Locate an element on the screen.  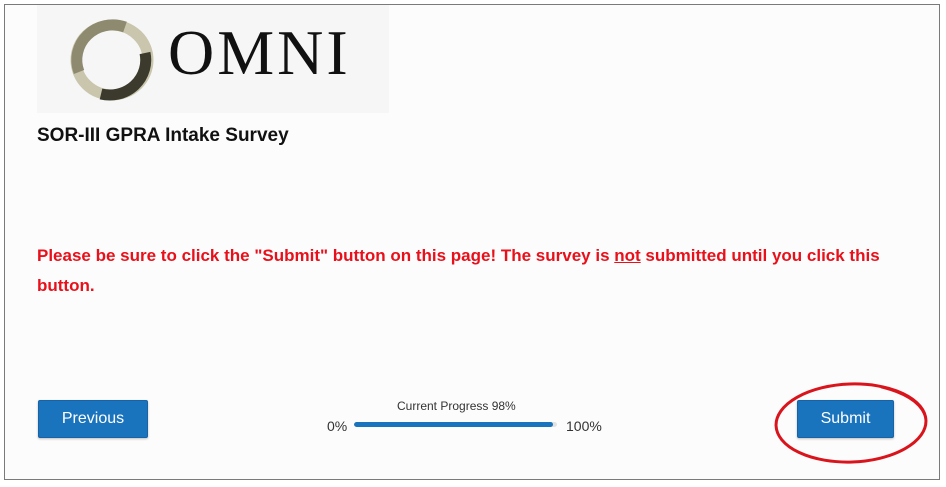
progress-bar is located at coordinates (455, 424).